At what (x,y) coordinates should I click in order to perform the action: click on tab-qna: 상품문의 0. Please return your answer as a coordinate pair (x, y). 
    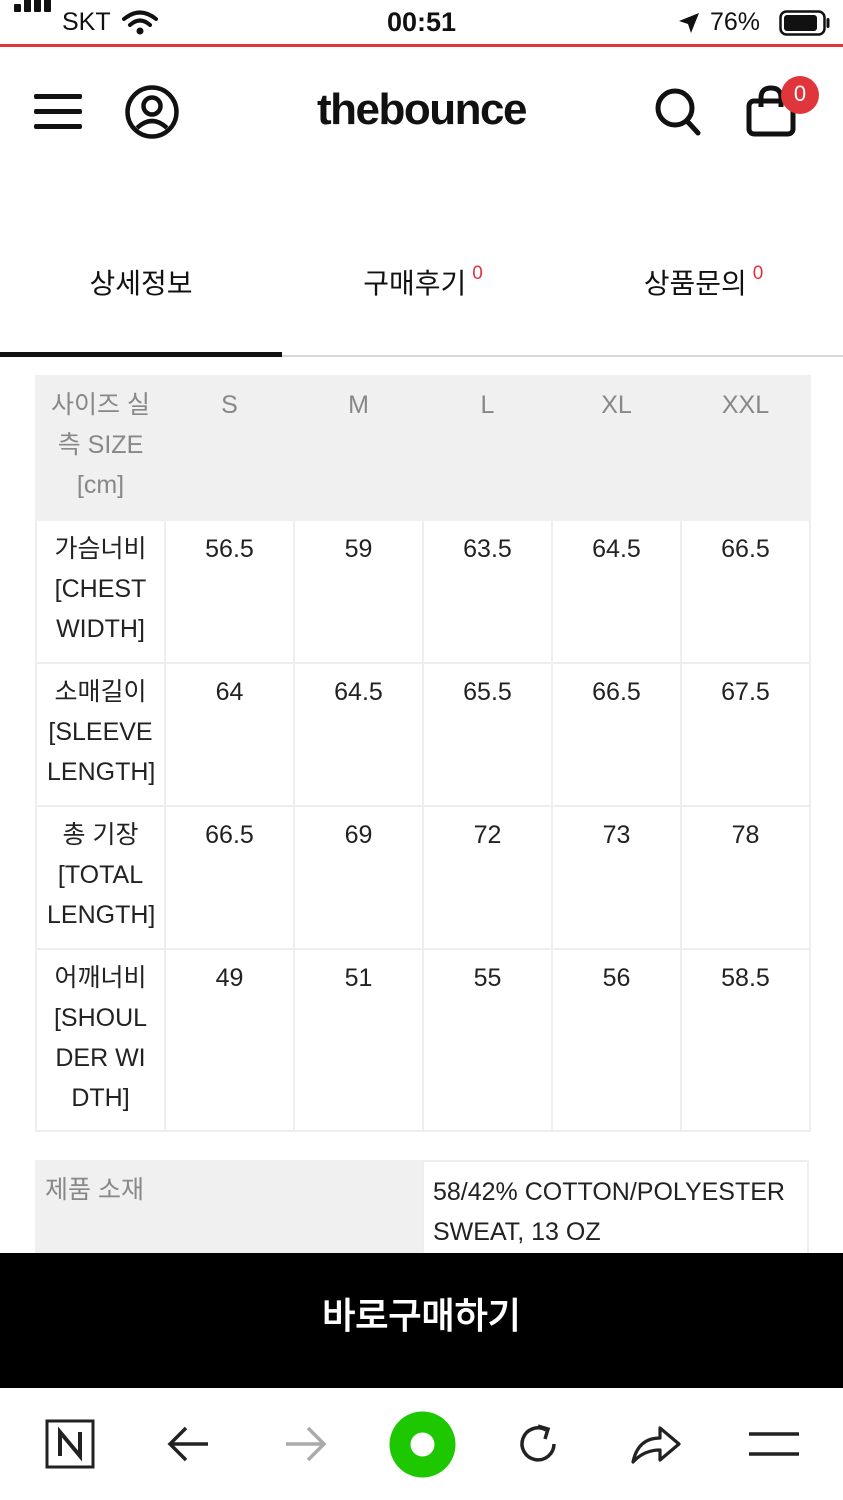
    Looking at the image, I should click on (703, 292).